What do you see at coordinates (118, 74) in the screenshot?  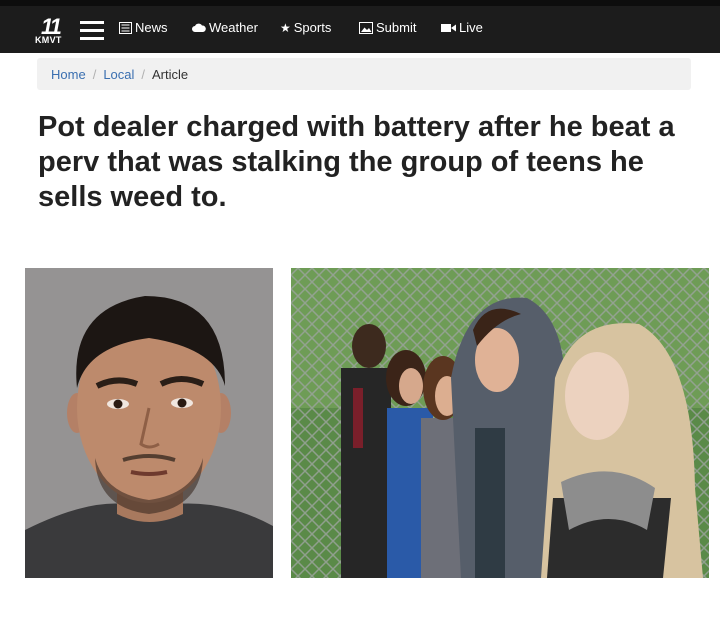 I see `breadcrumb-local: Local` at bounding box center [118, 74].